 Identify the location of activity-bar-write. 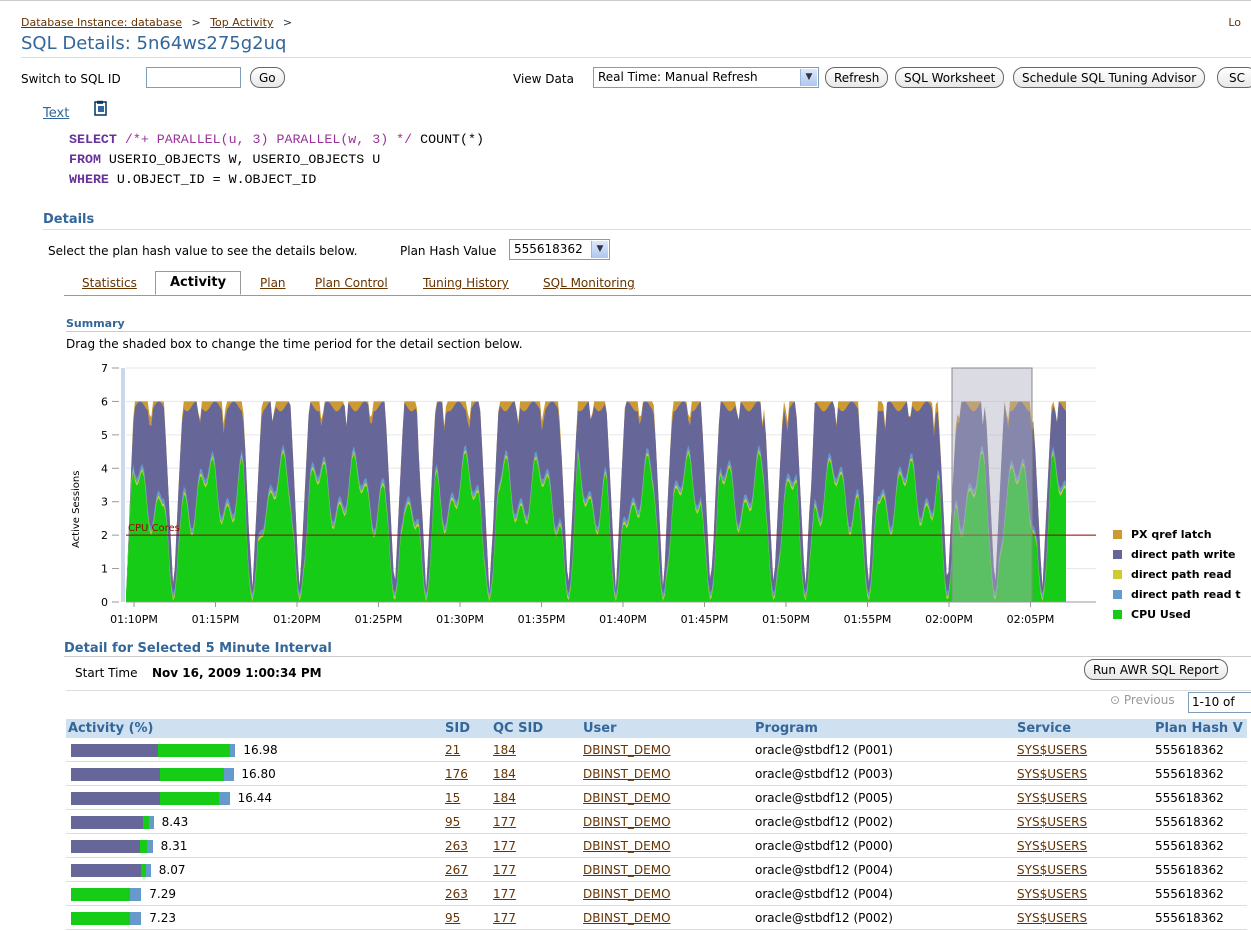
(116, 774).